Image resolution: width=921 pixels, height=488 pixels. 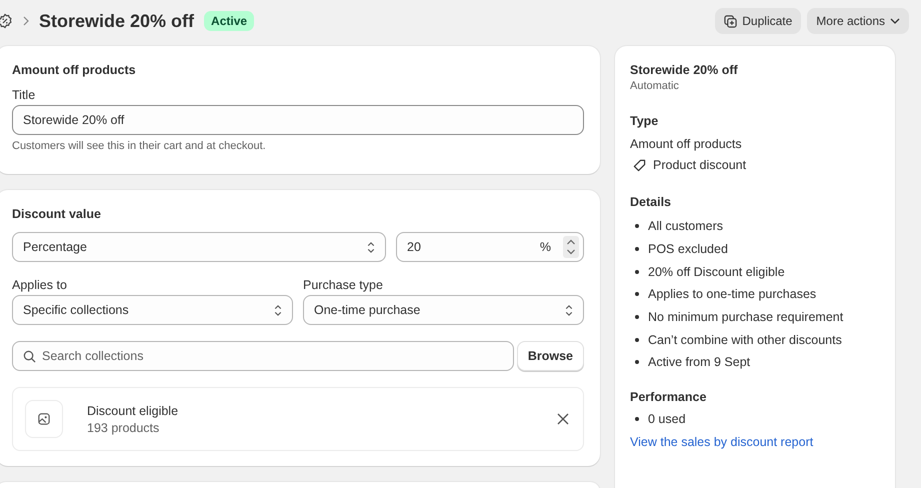 What do you see at coordinates (6, 21) in the screenshot?
I see `discount-icon` at bounding box center [6, 21].